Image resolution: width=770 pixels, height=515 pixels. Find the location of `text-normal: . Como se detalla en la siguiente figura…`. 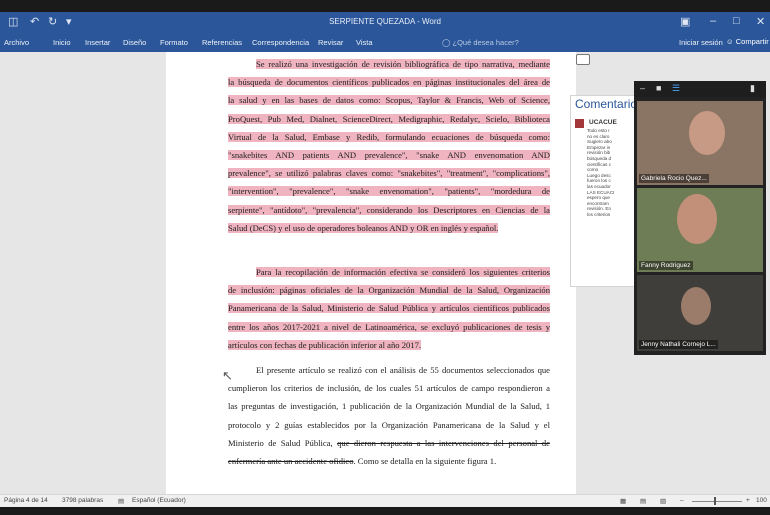

text-normal: . Como se detalla en la siguiente figura… is located at coordinates (425, 460).